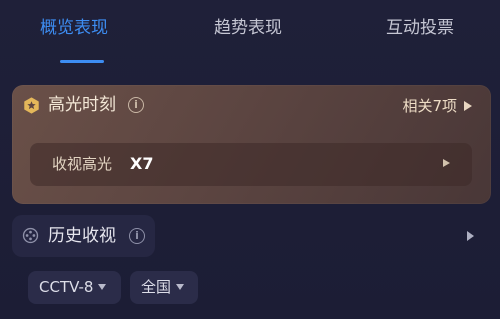 The width and height of the screenshot is (500, 319). What do you see at coordinates (30, 235) in the screenshot?
I see `rating-dial-icon` at bounding box center [30, 235].